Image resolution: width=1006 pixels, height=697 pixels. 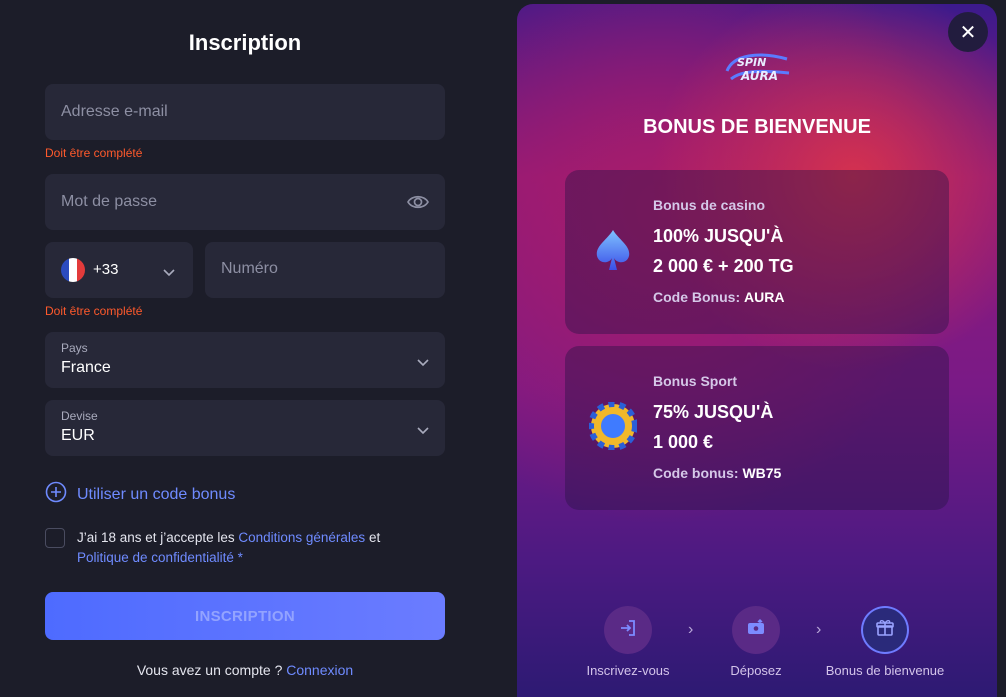 I want to click on card-headline: 75% JUSQU'À, so click(x=713, y=412).